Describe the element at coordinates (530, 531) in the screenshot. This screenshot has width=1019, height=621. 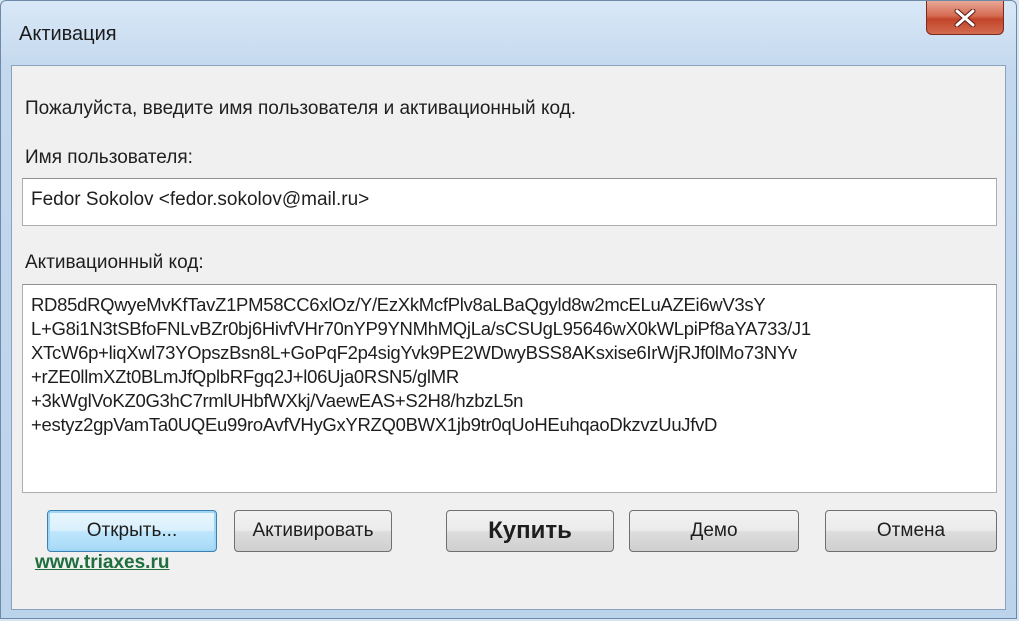
I see `buy-button: Купить` at that location.